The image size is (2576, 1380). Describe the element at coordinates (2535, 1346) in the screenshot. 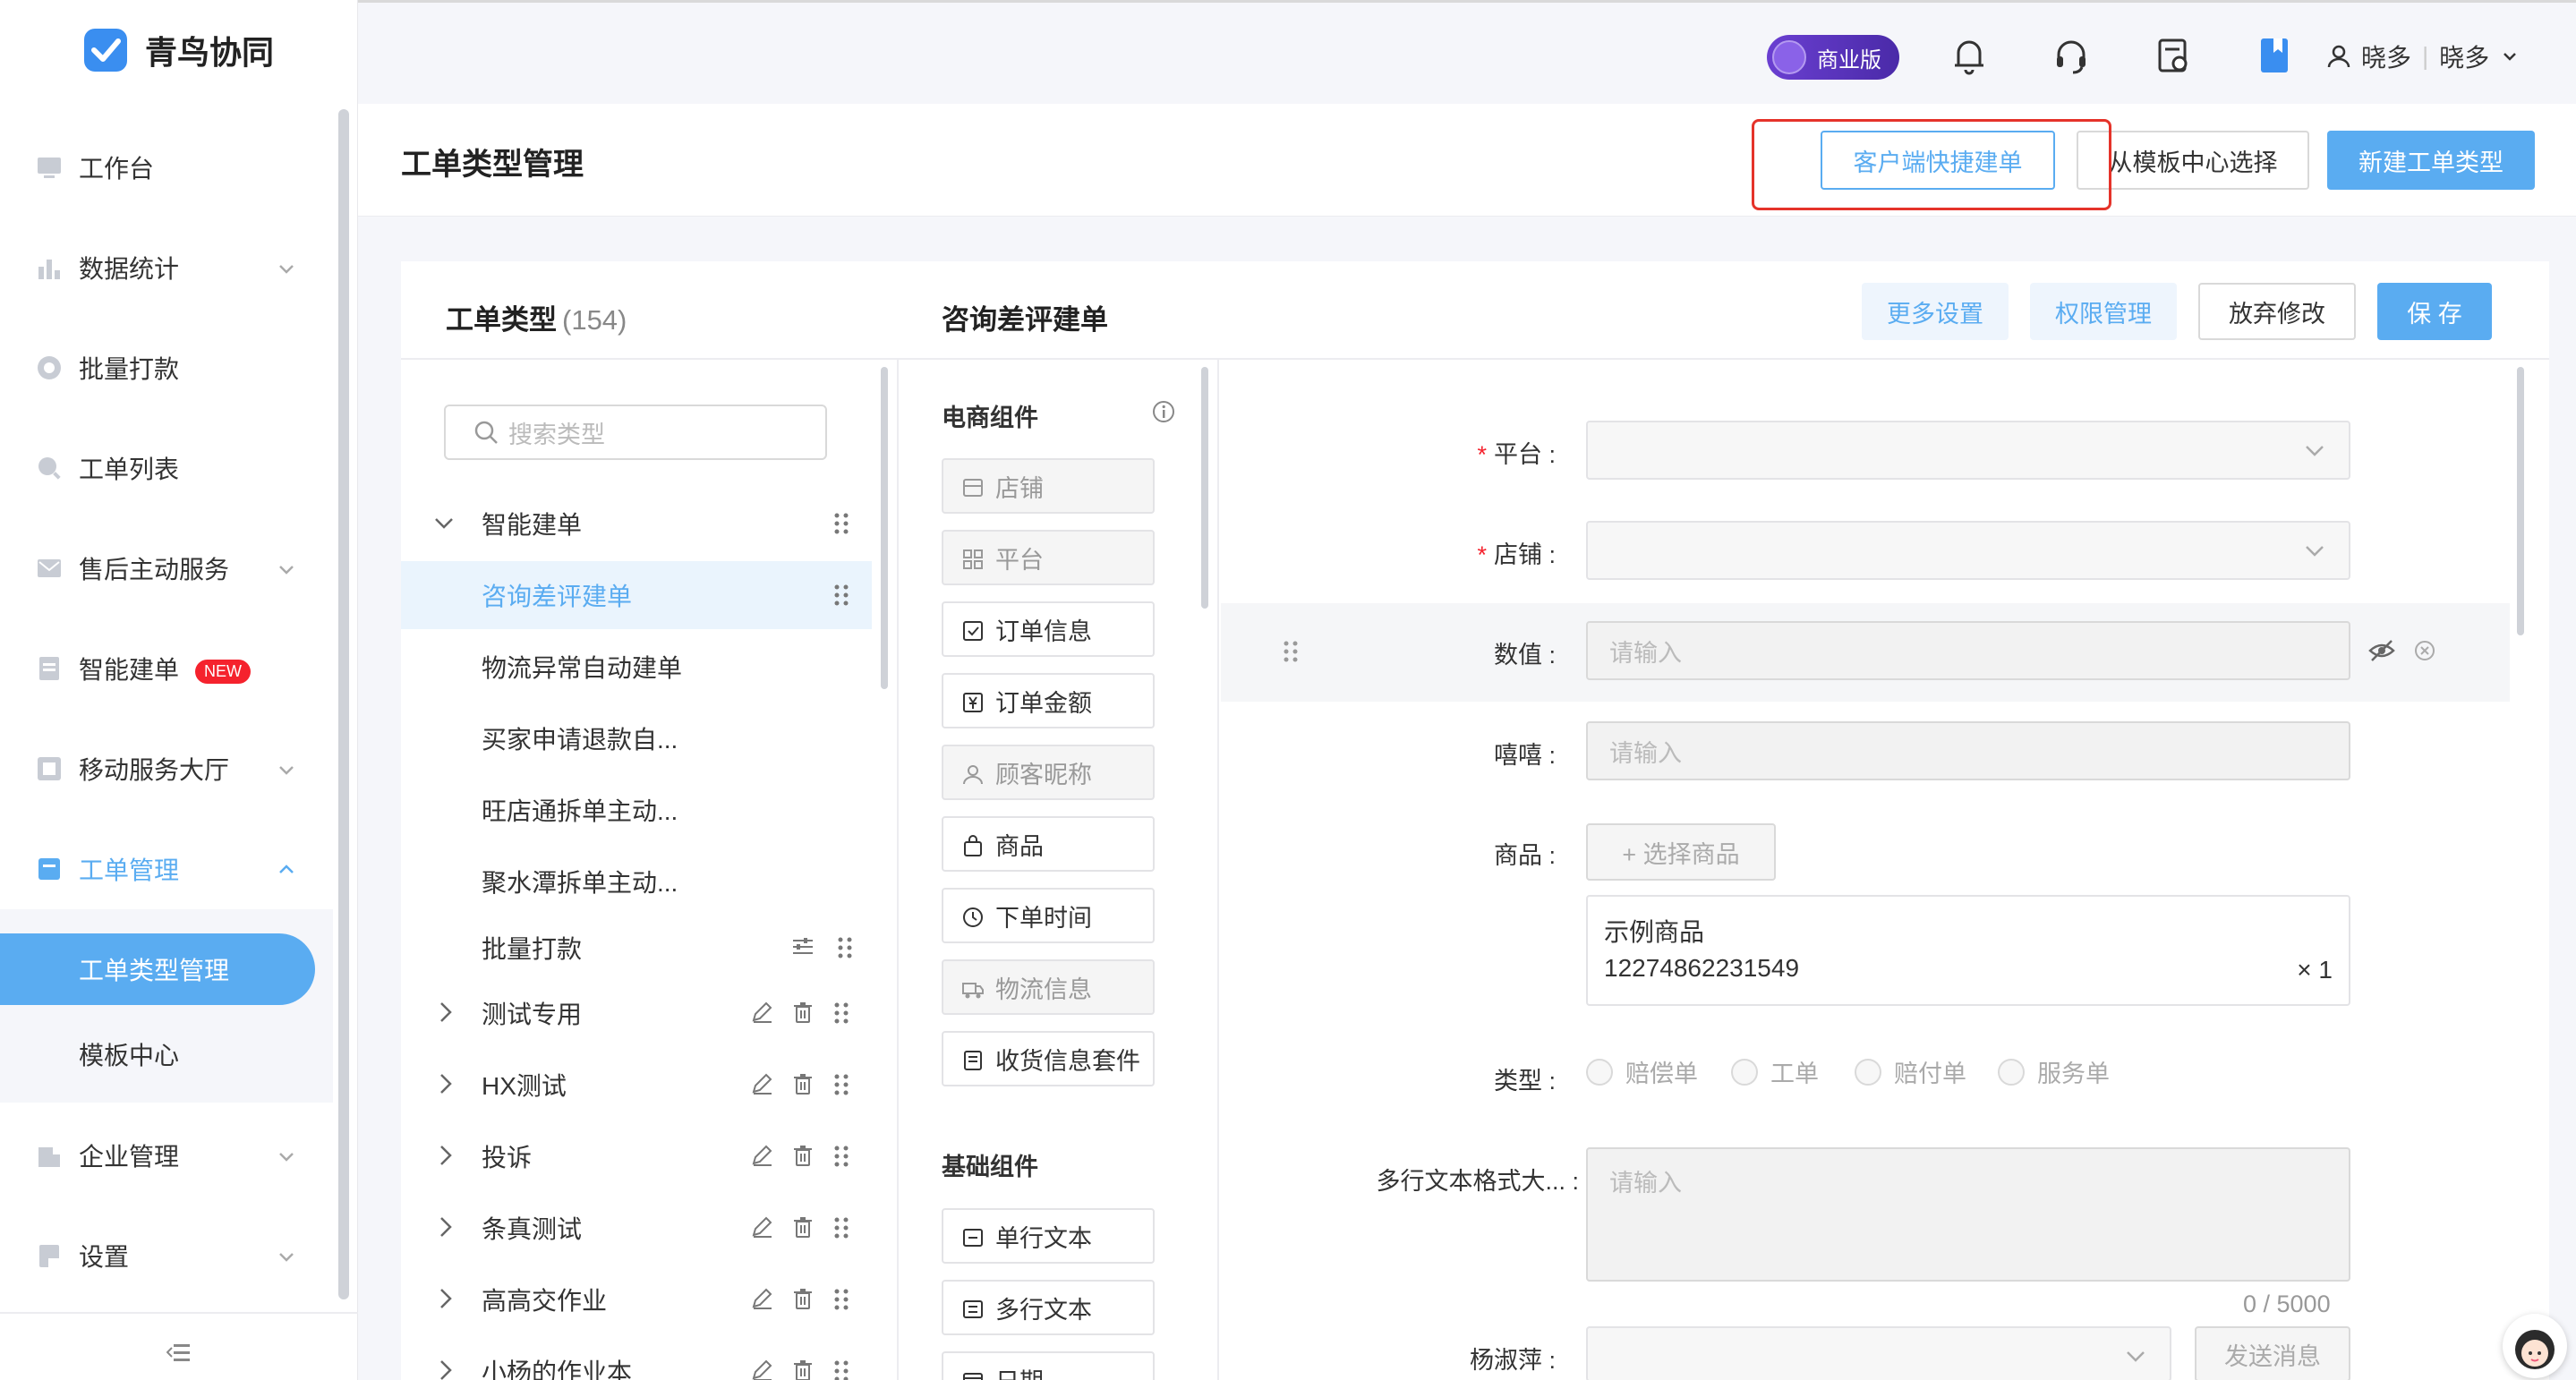

I see `assistant-avatar` at that location.